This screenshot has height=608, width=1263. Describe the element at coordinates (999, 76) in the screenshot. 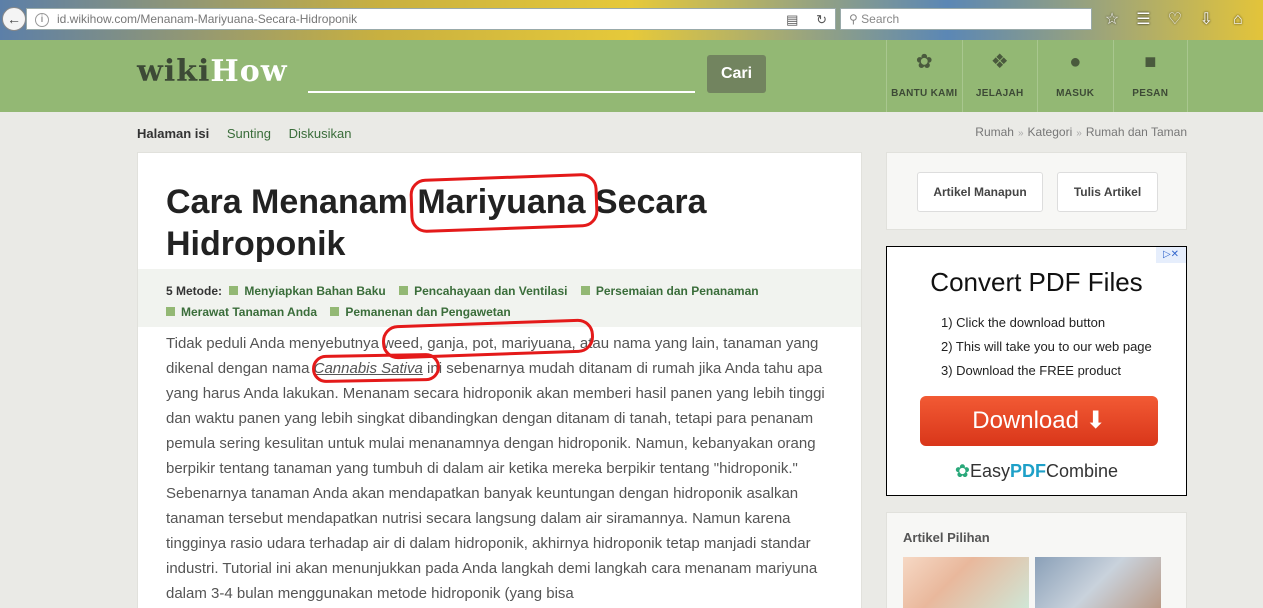

I see `nav-jelajah: ❖ JELAJAH` at that location.